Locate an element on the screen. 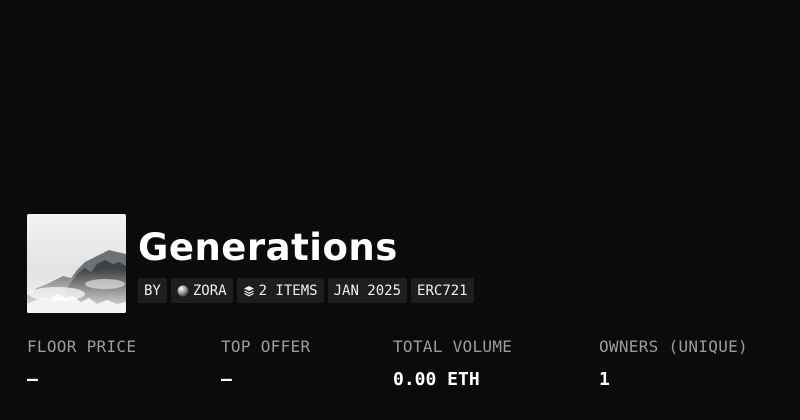 Image resolution: width=800 pixels, height=420 pixels. items-chip: 2 ITEMS is located at coordinates (280, 290).